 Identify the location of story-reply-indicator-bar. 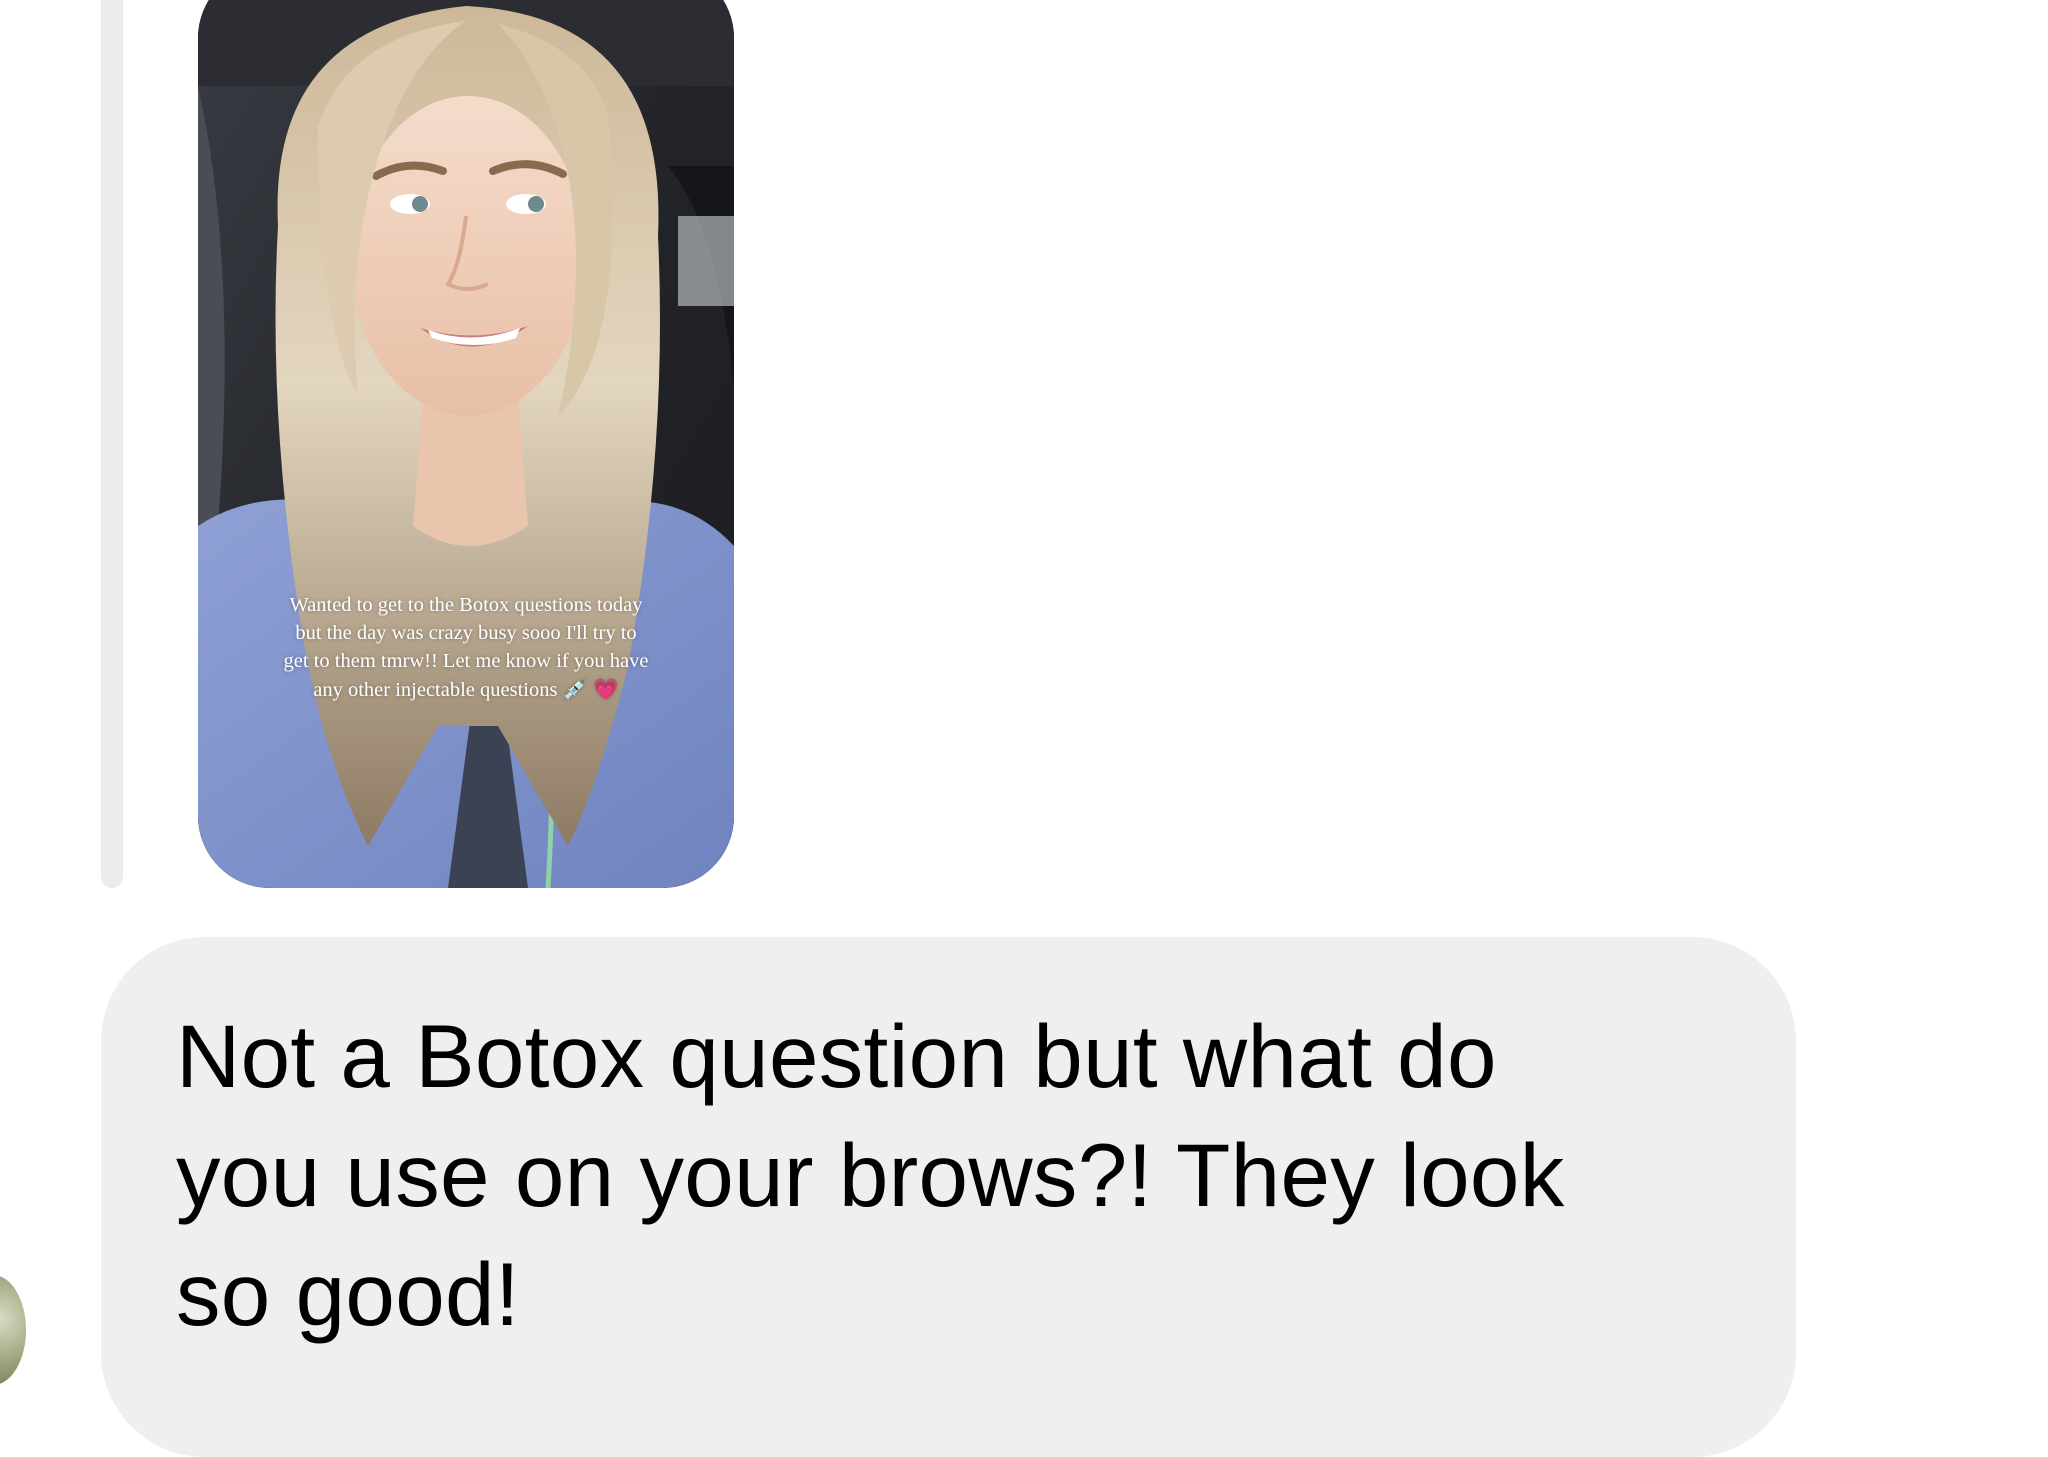
(112, 444).